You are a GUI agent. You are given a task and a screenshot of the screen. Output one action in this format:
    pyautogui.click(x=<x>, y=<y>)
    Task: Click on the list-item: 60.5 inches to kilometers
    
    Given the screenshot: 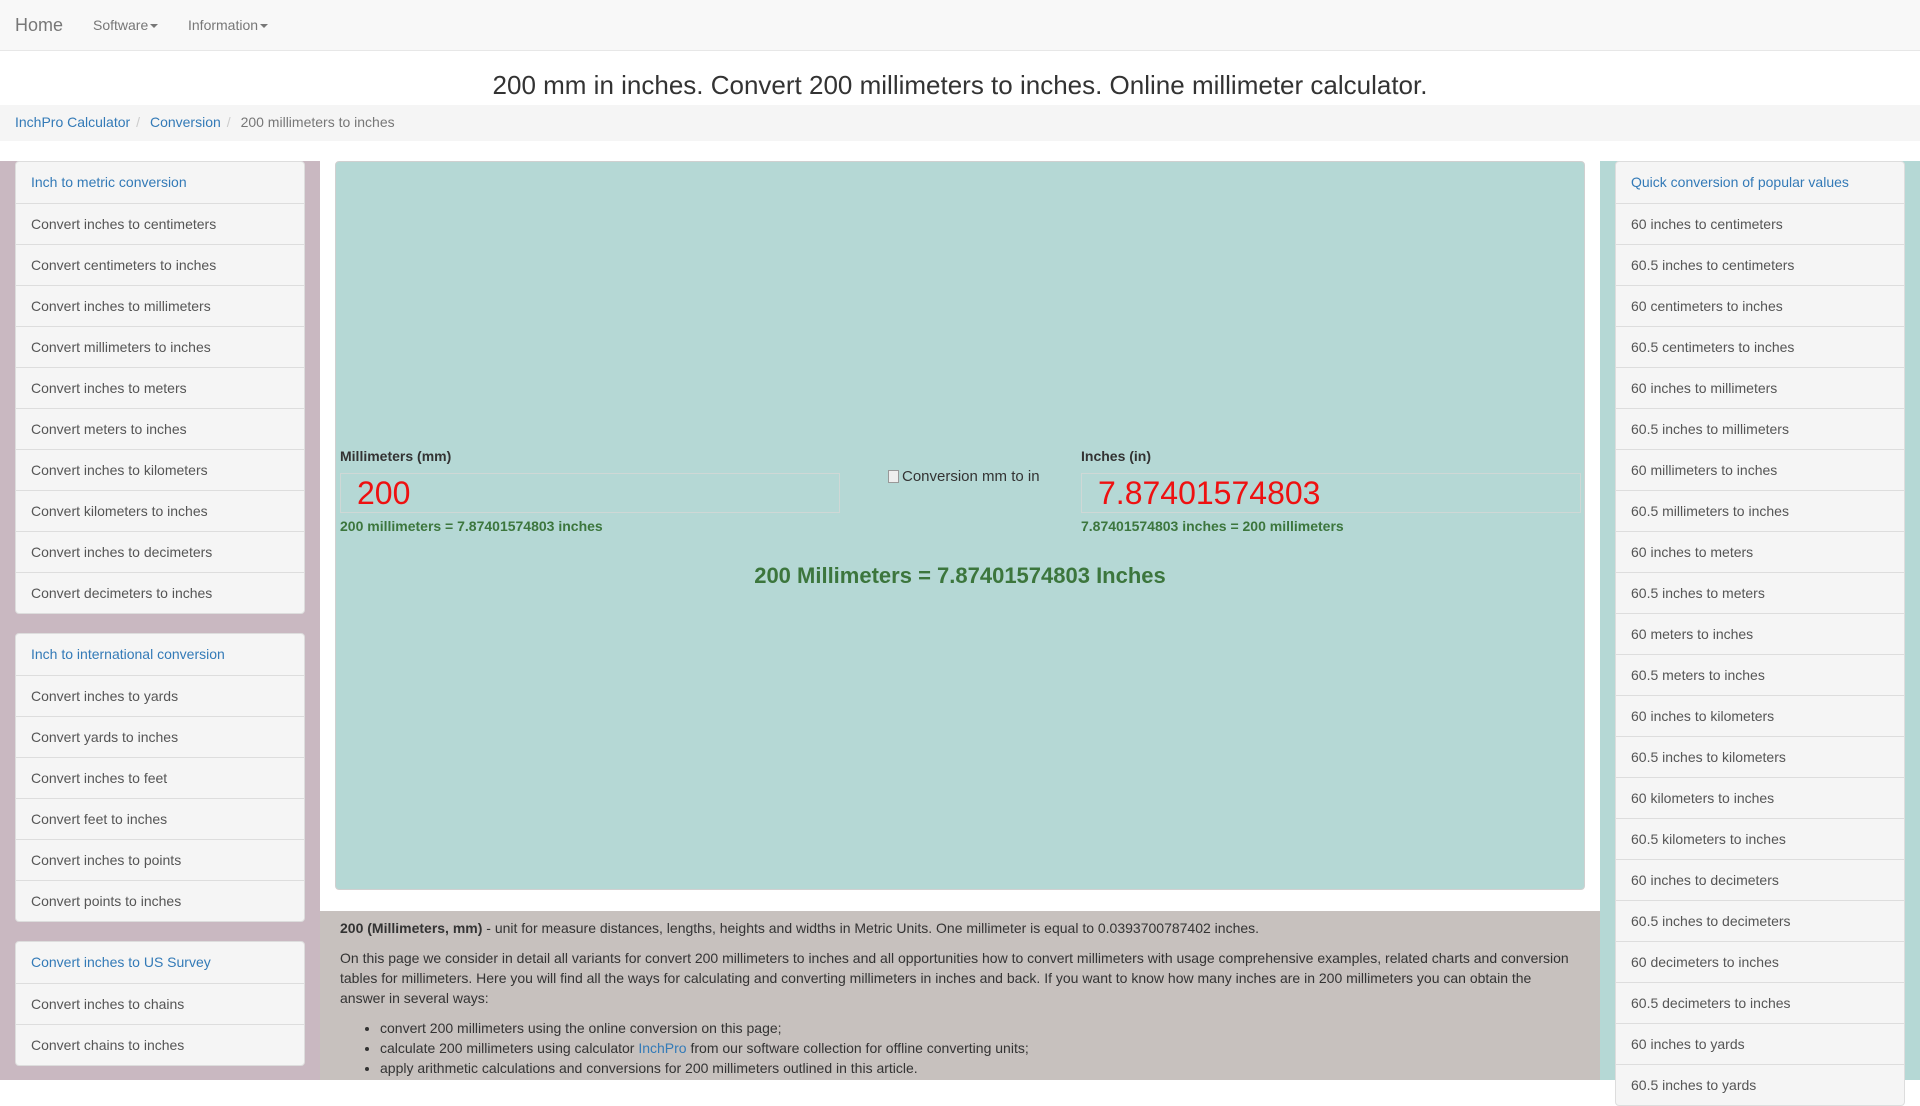 What is the action you would take?
    pyautogui.click(x=1760, y=756)
    